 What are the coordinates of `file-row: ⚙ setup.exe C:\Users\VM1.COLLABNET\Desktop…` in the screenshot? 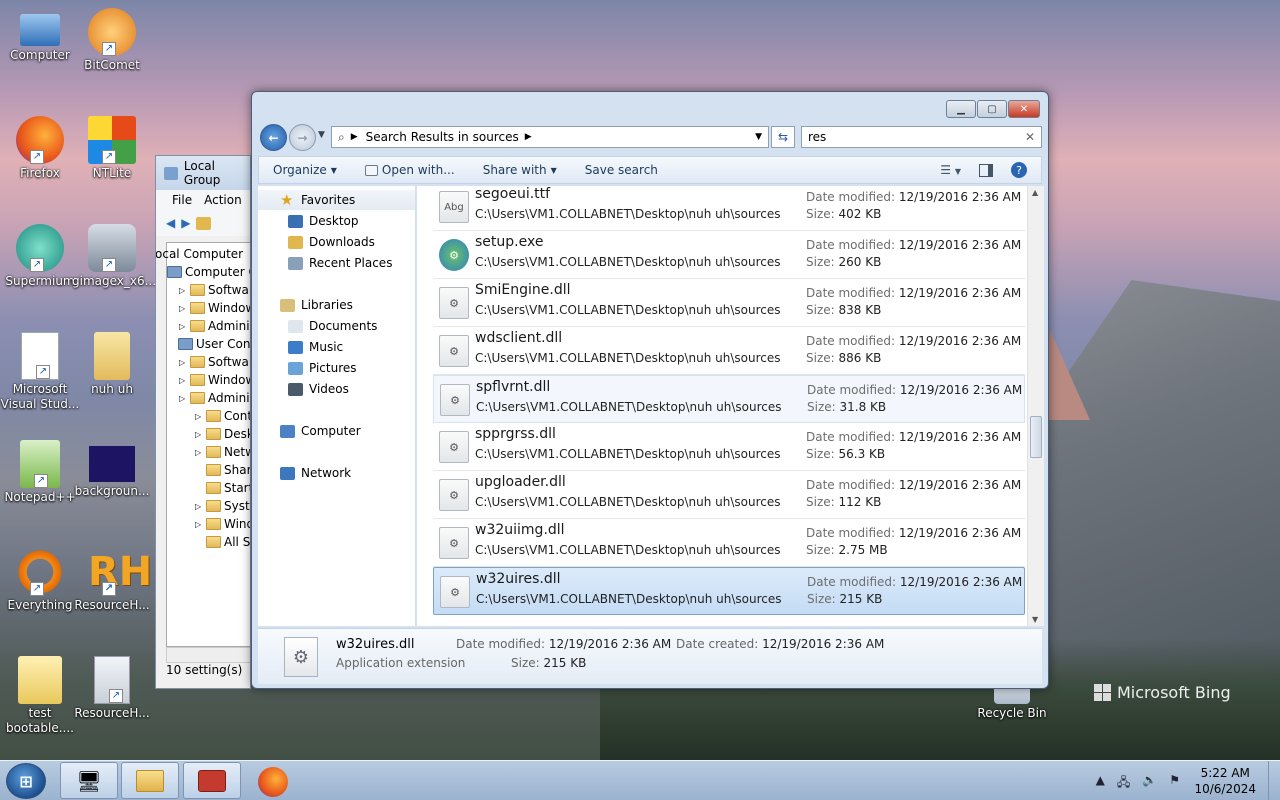 It's located at (729, 255).